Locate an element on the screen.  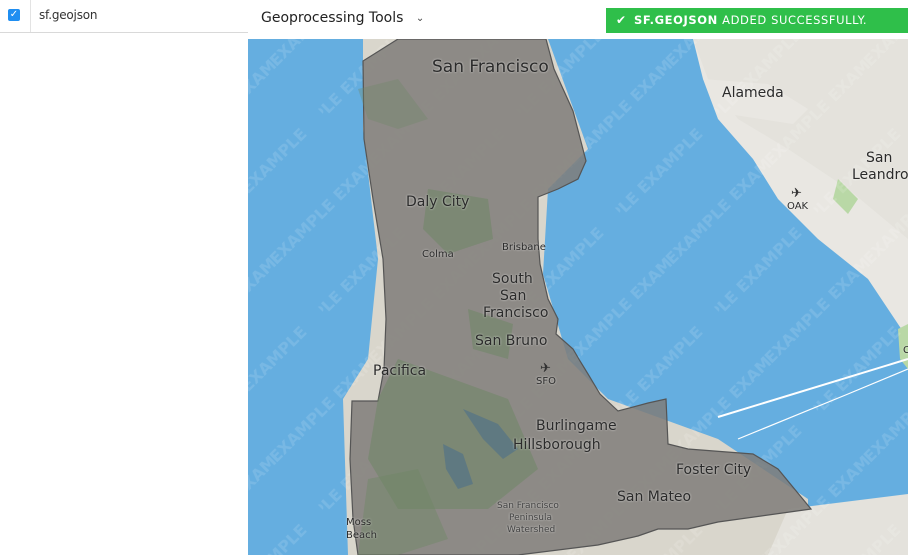
chevron-down-icon: ⌄ is located at coordinates (420, 18).